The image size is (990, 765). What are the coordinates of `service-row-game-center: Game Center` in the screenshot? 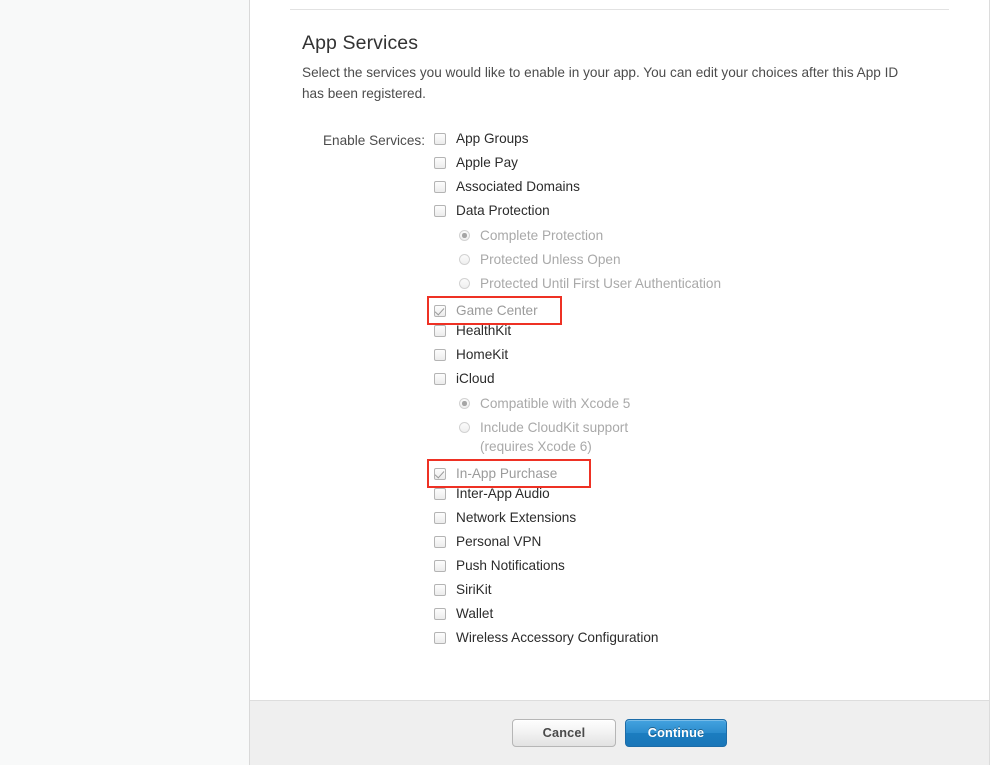 It's located at (494, 310).